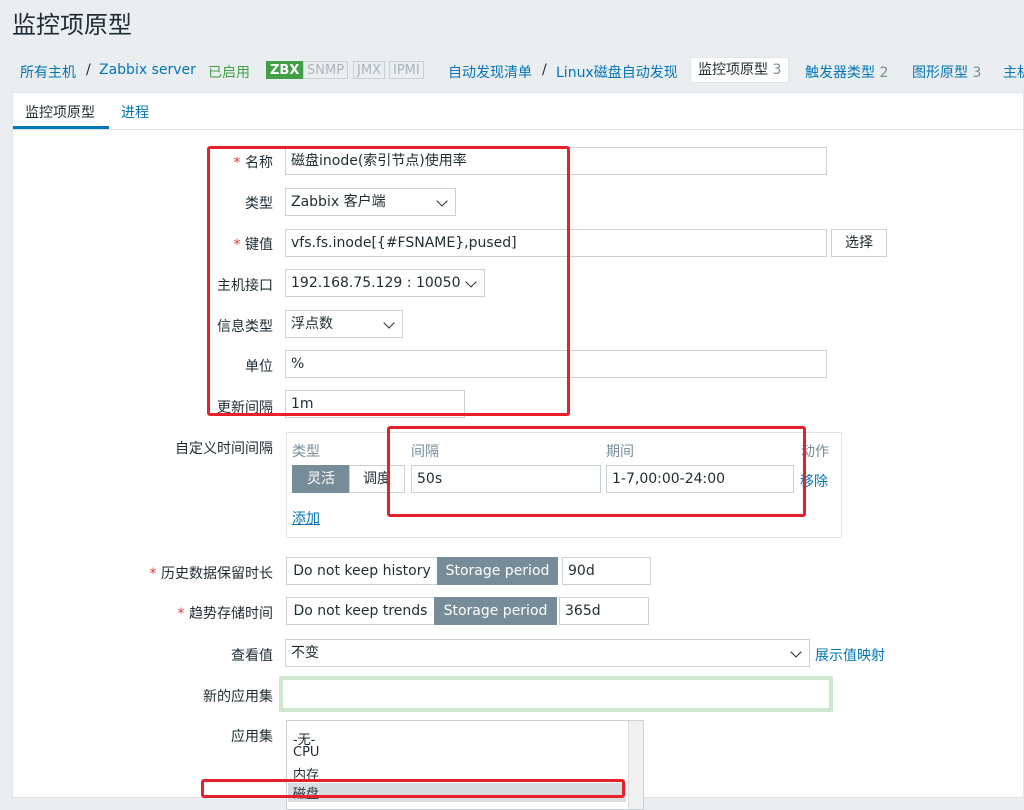 The height and width of the screenshot is (810, 1024). What do you see at coordinates (604, 611) in the screenshot?
I see `trends-input: 365d` at bounding box center [604, 611].